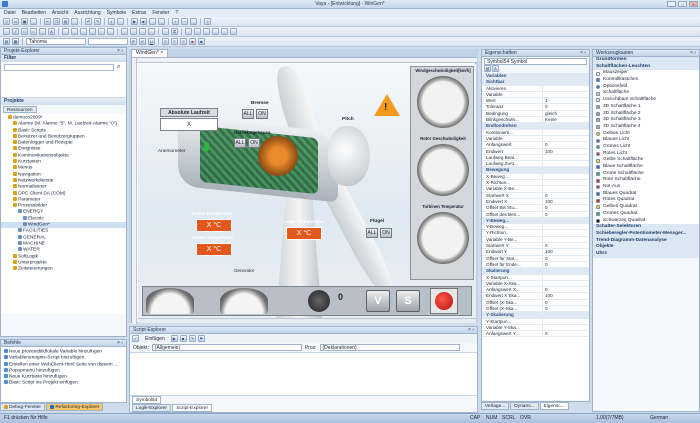 This screenshot has width=700, height=423. Describe the element at coordinates (74, 21) in the screenshot. I see `delete-icon` at that location.